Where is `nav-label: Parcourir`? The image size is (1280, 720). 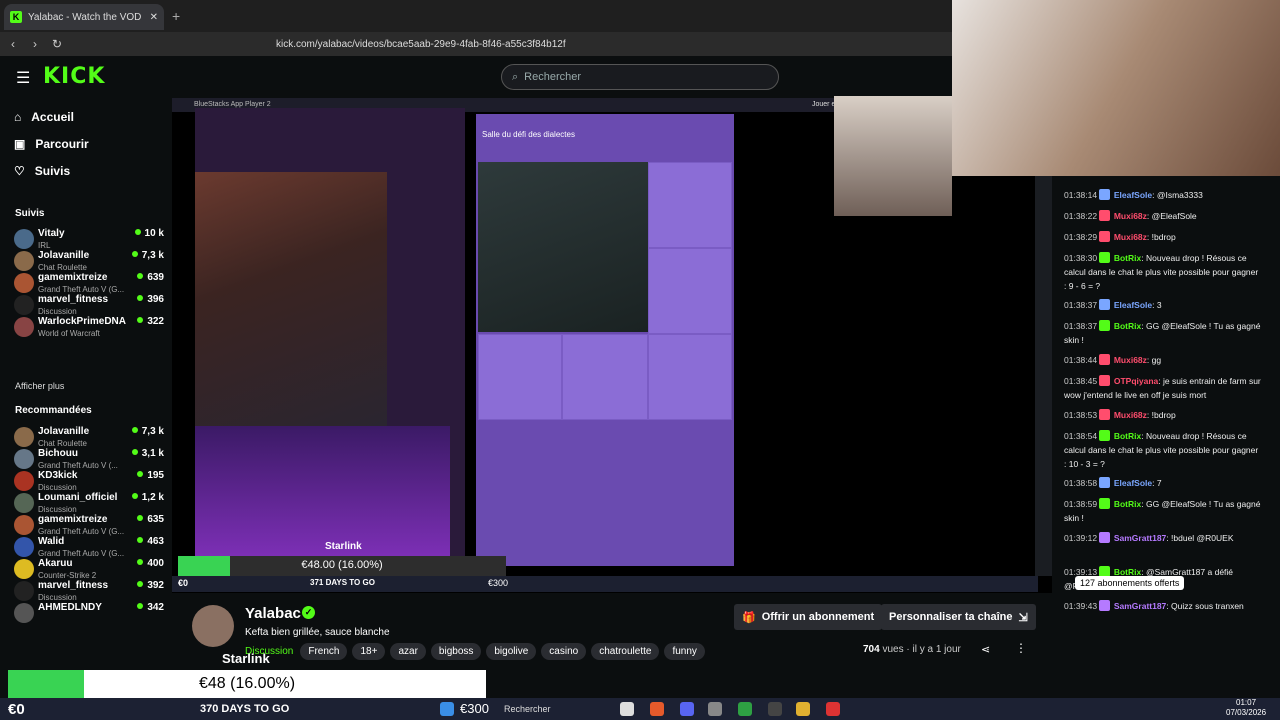 nav-label: Parcourir is located at coordinates (62, 144).